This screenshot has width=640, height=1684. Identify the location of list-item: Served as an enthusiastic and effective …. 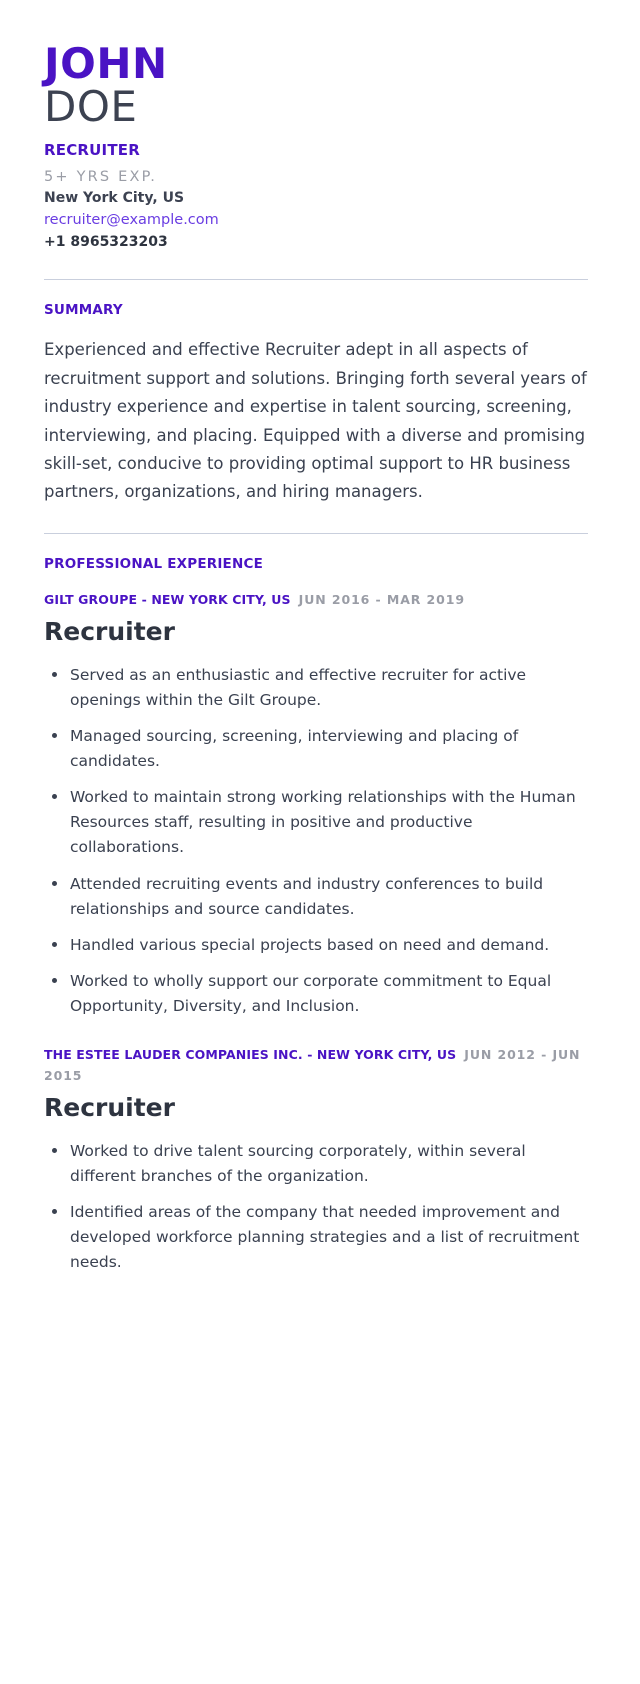
(318, 688).